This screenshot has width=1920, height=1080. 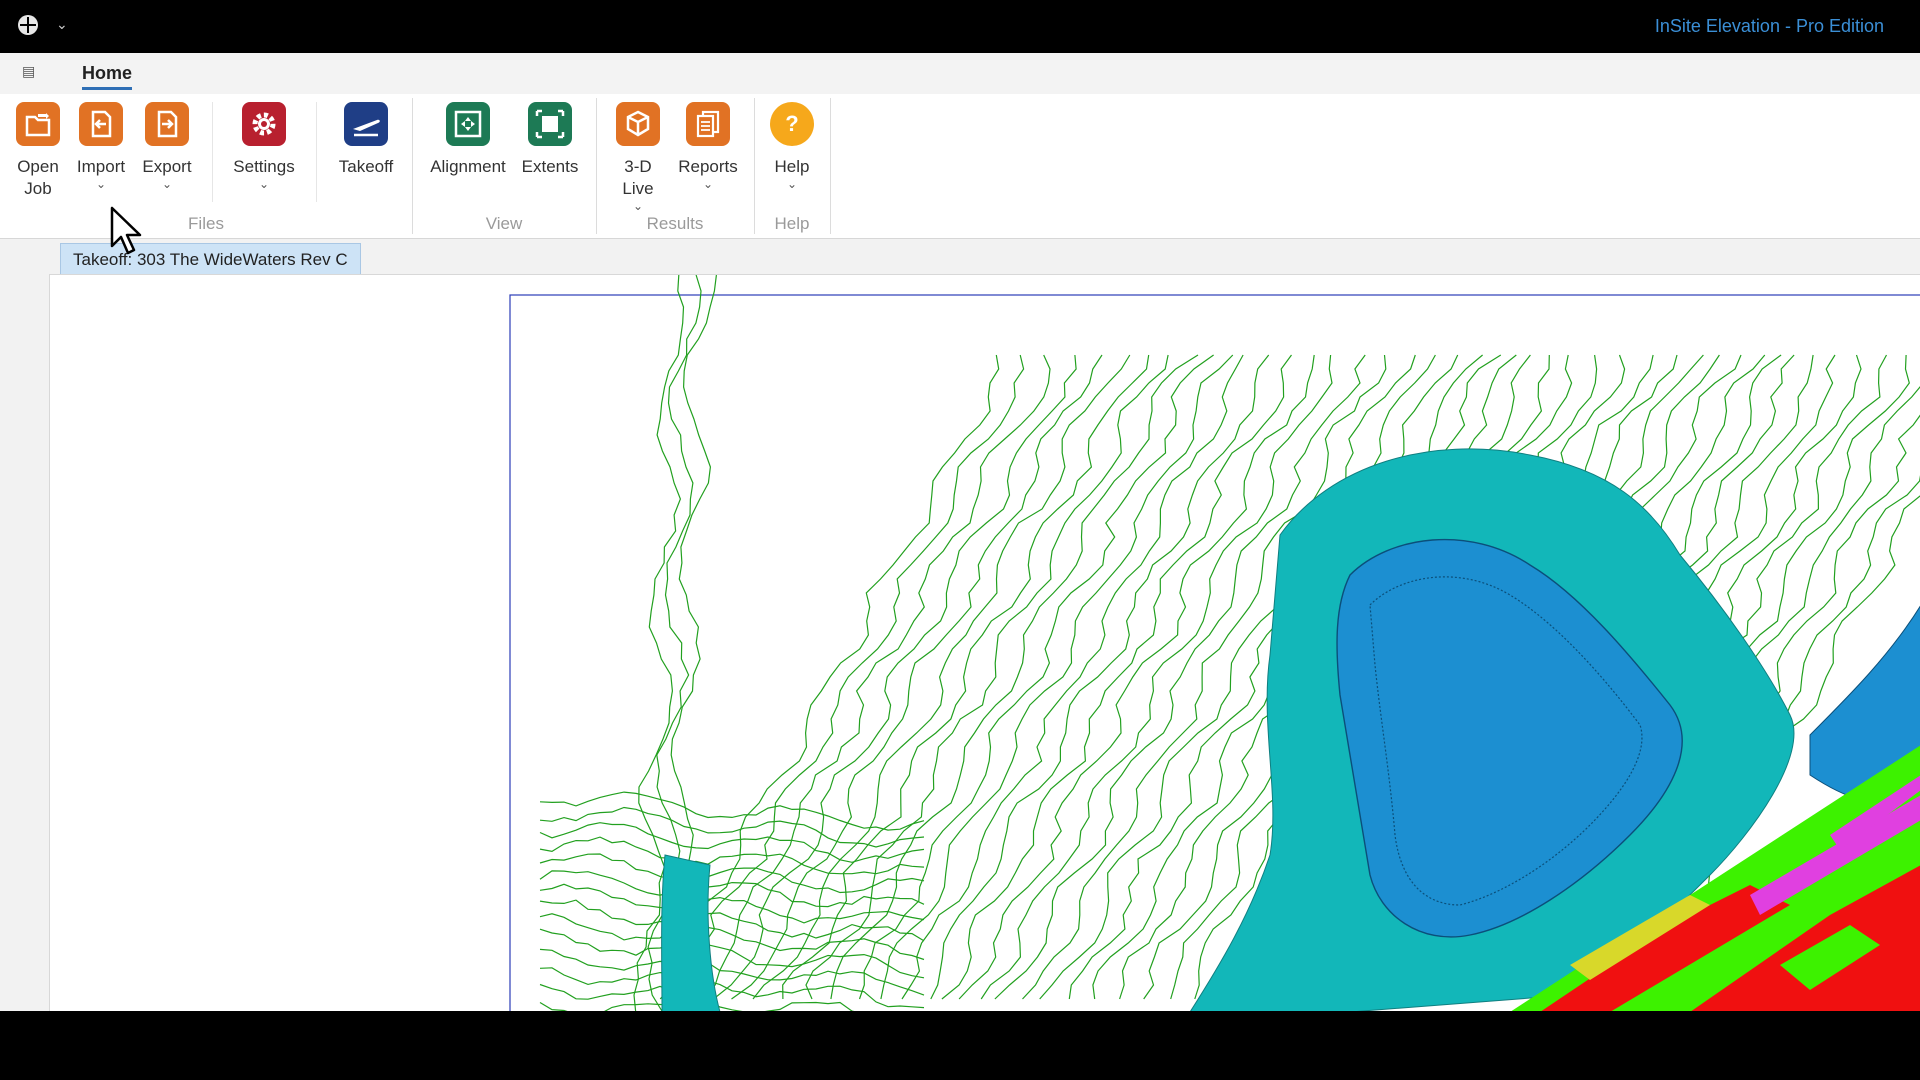 I want to click on quick-access-dropdown-icon: ⌄, so click(x=62, y=24).